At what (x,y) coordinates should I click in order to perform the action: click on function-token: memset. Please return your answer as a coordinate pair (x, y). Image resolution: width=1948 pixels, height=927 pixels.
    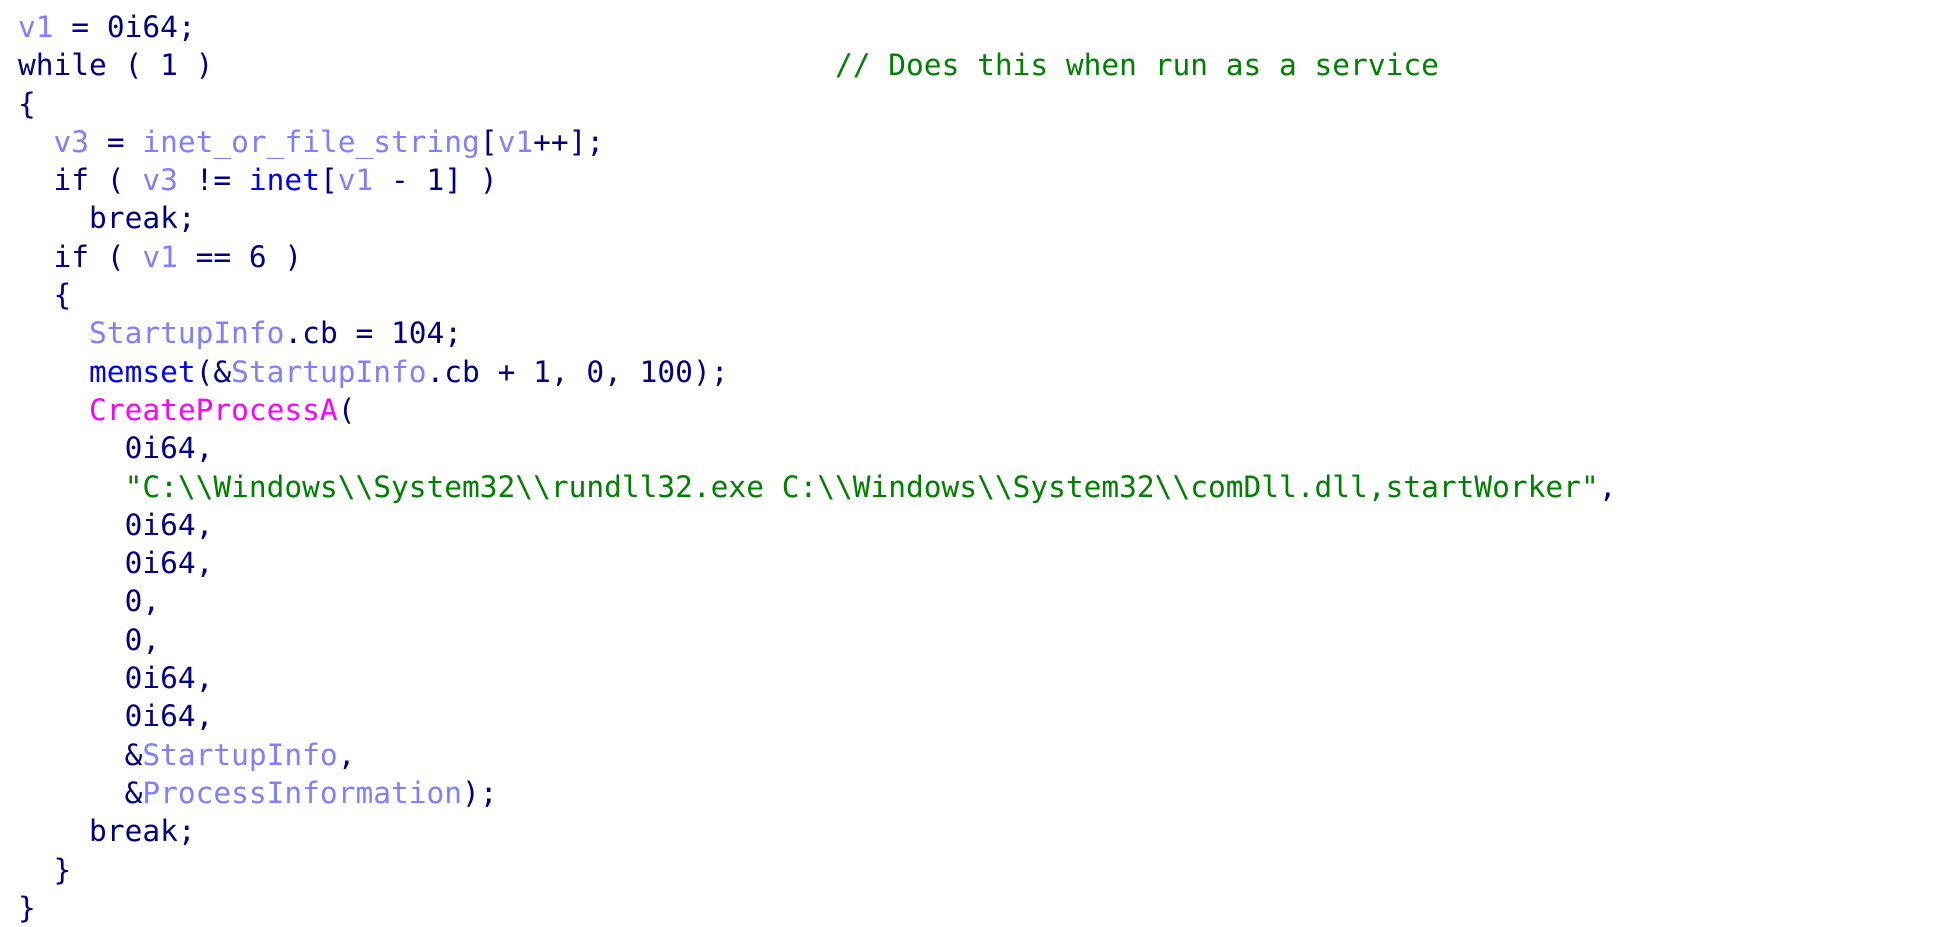
    Looking at the image, I should click on (142, 372).